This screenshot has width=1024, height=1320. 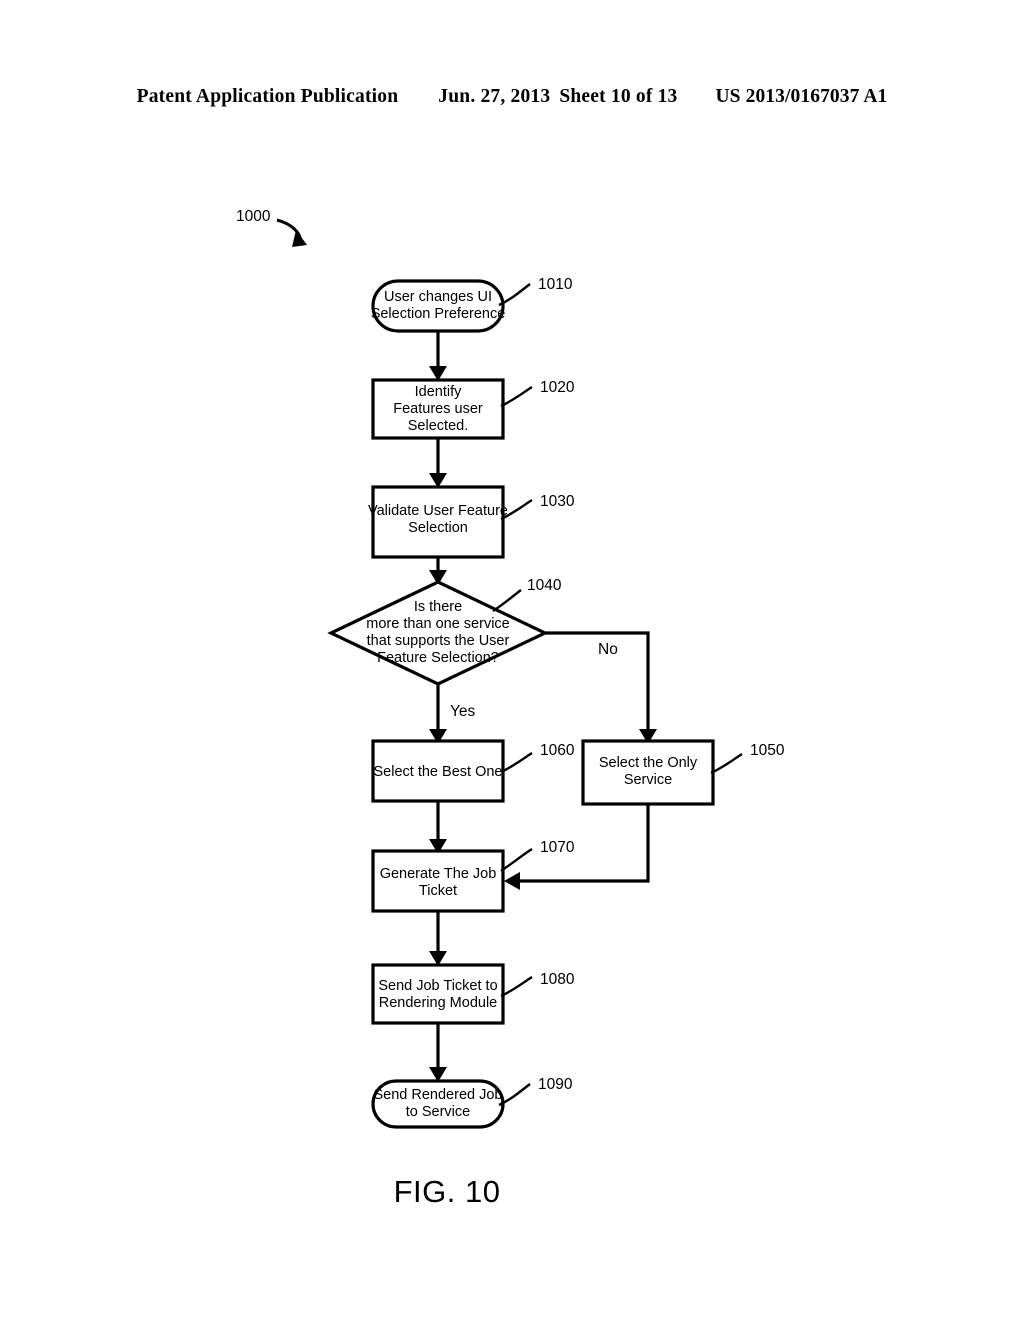 I want to click on node-1080-shape, so click(x=438, y=994).